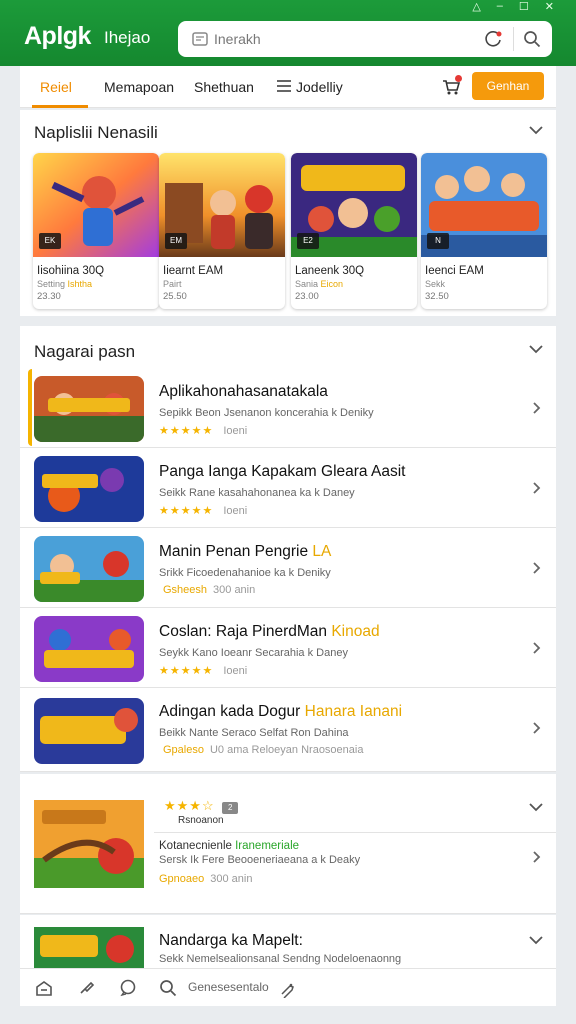 This screenshot has height=1024, width=576. I want to click on game-title: Coslan: Raja PinerdMan Kinoad, so click(269, 631).